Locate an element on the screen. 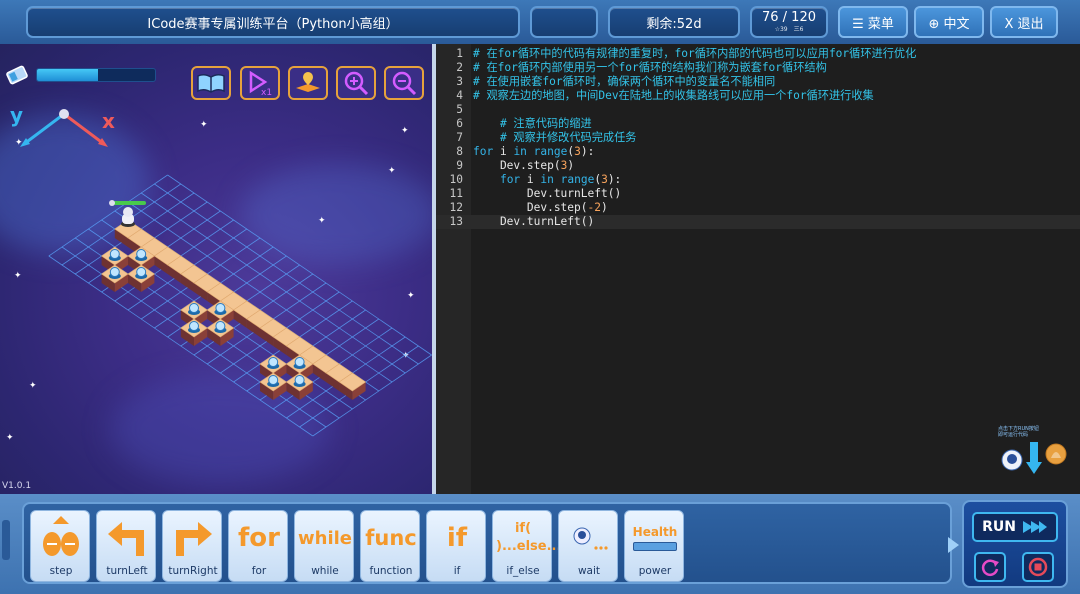 This screenshot has width=1080, height=594. language-button: ⊕ 中文 is located at coordinates (949, 22).